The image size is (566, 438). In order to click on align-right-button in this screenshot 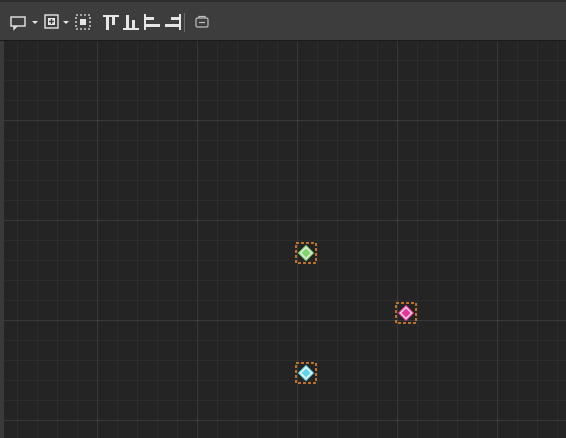, I will do `click(173, 22)`.